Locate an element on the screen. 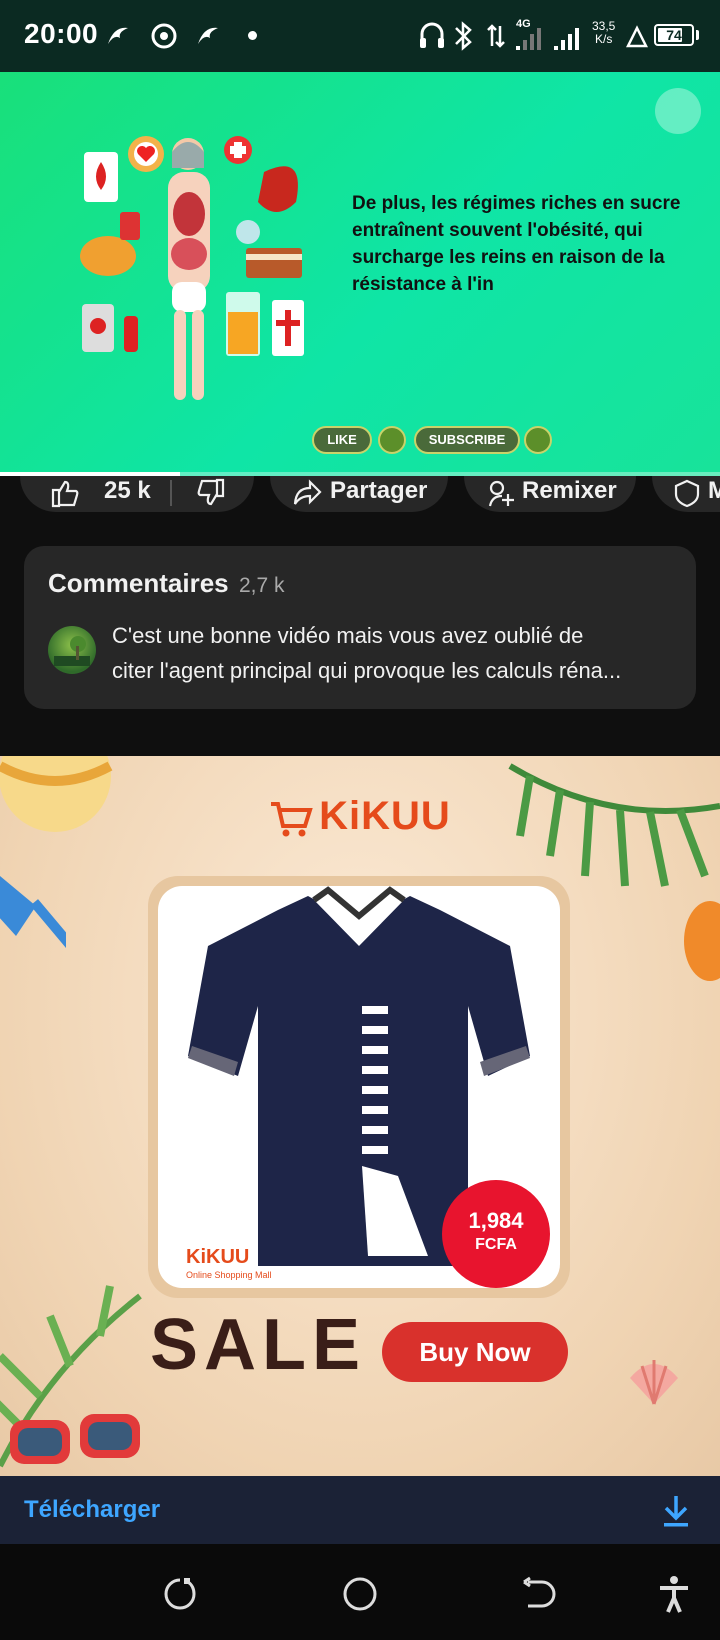 This screenshot has height=1640, width=720. commenter-avatar is located at coordinates (72, 650).